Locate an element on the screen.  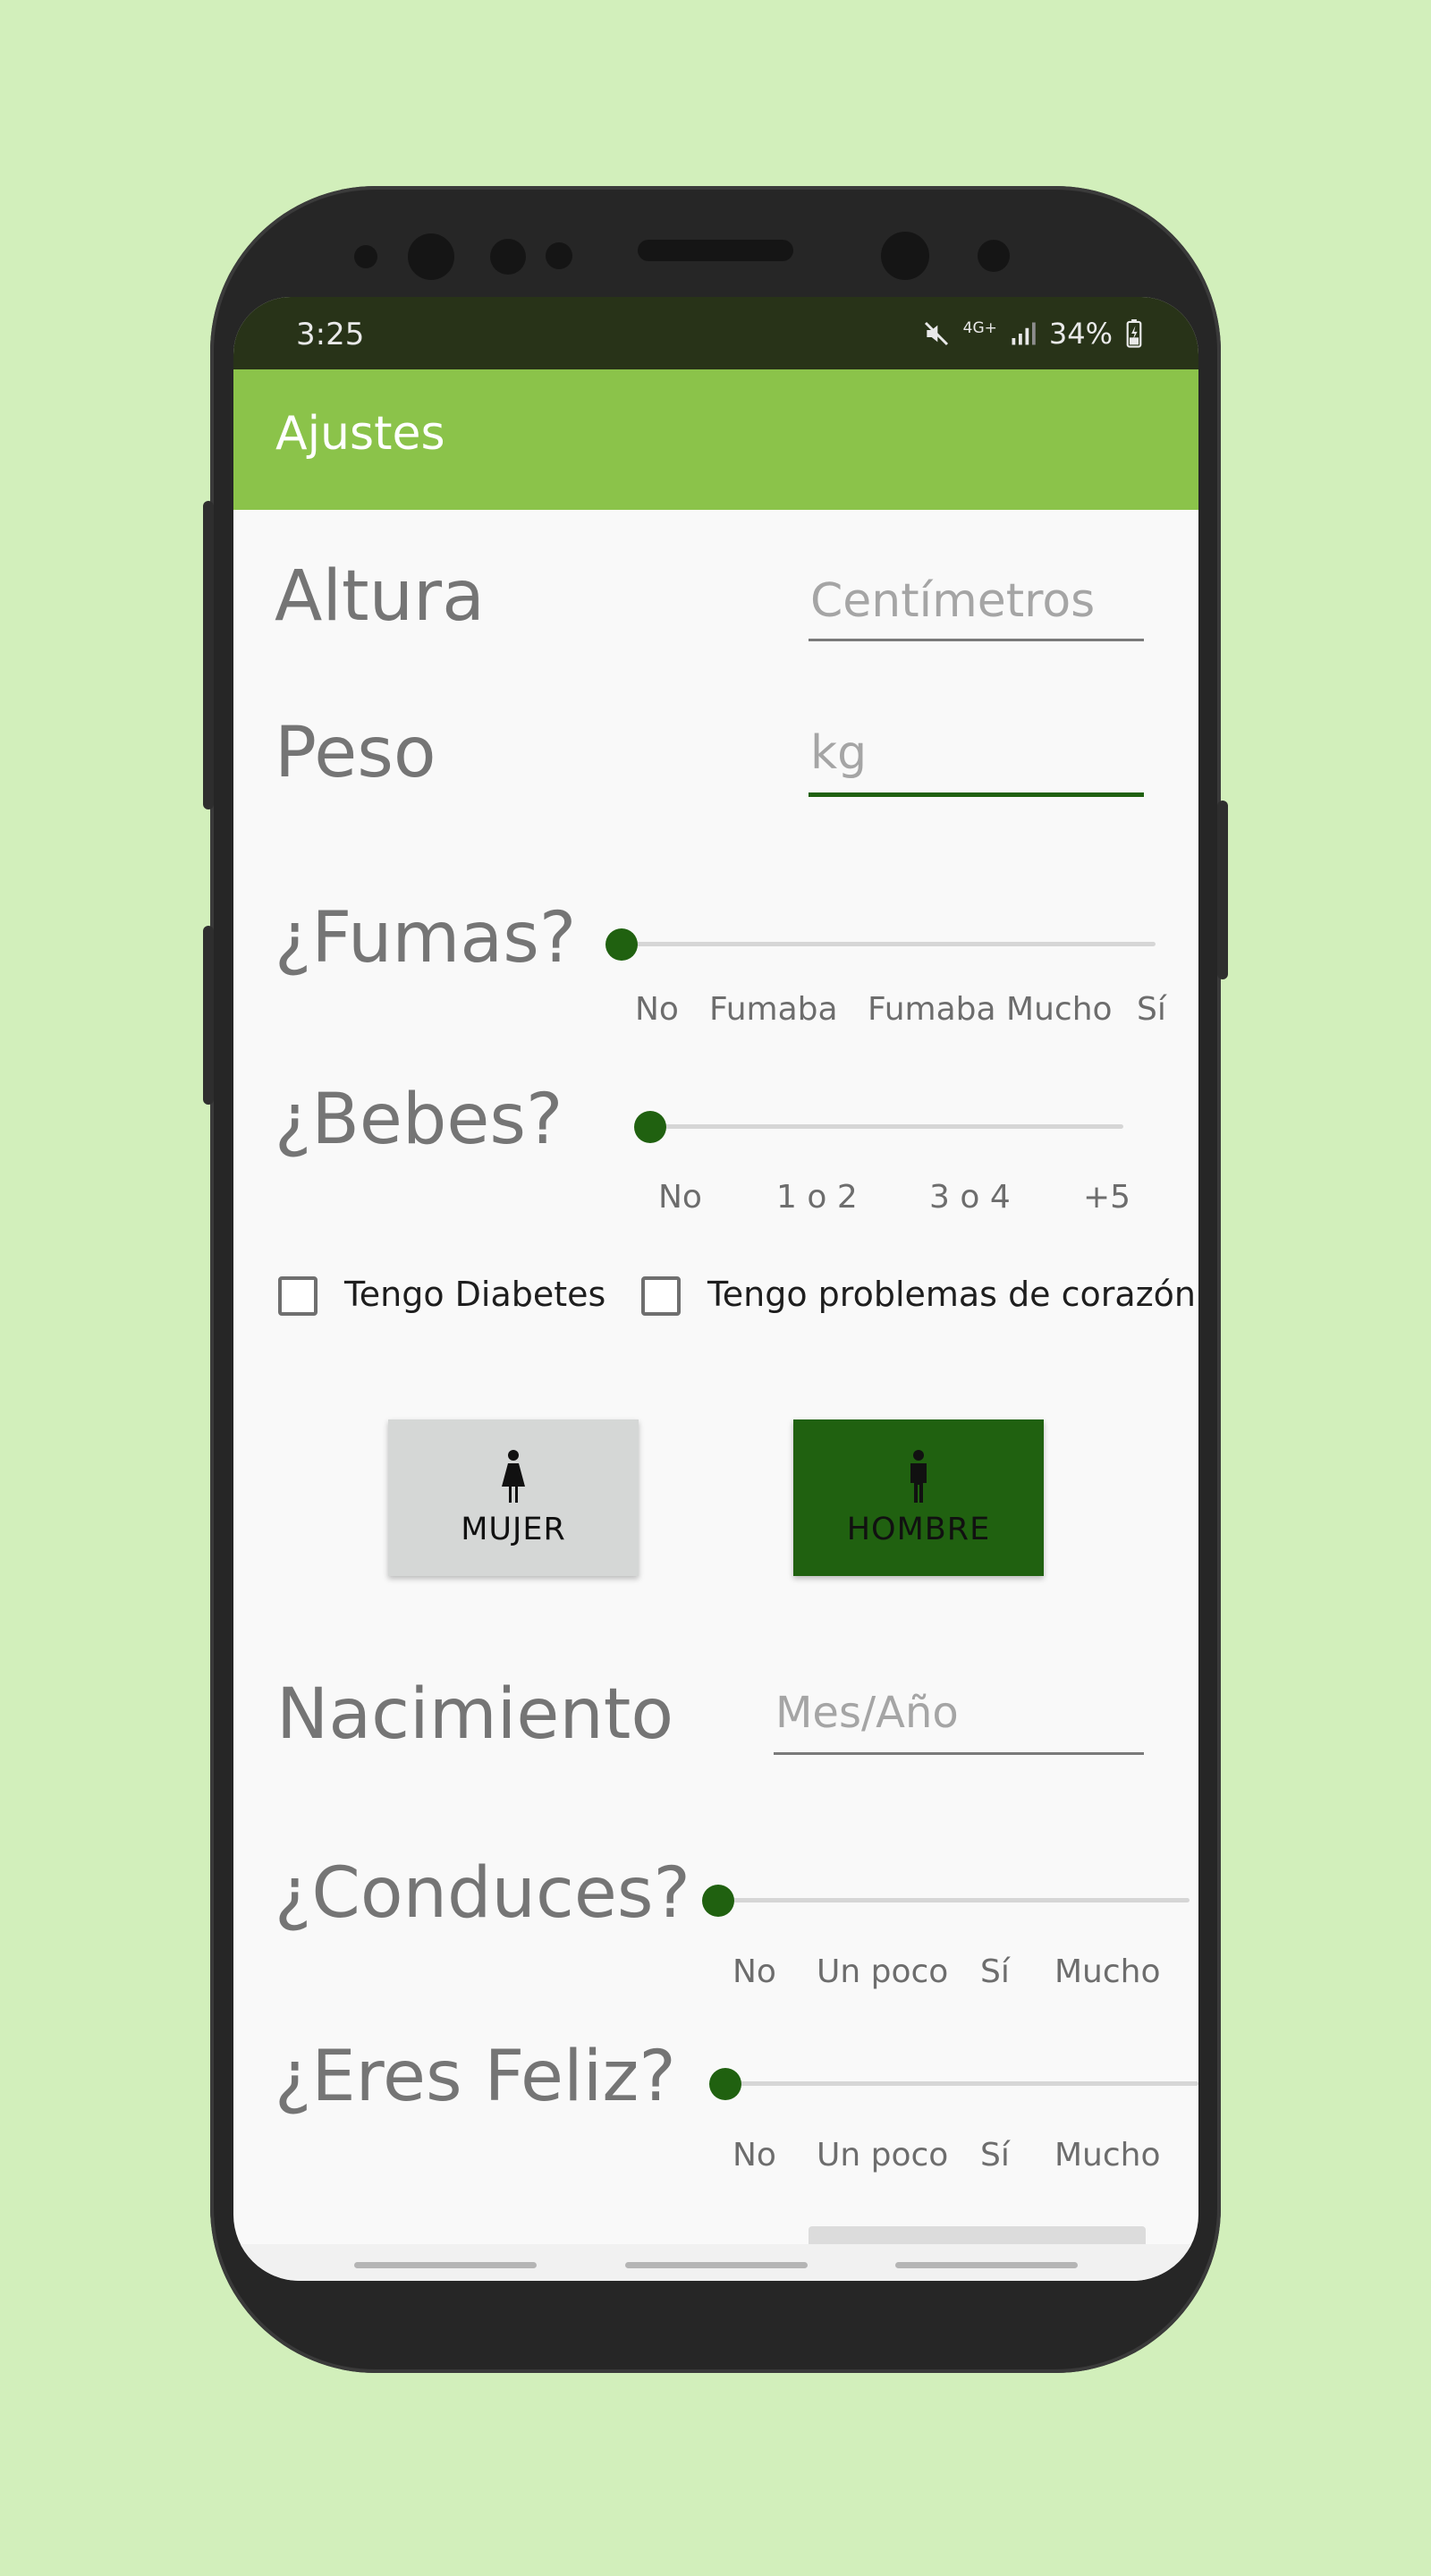
conduces-option: No is located at coordinates (754, 1971).